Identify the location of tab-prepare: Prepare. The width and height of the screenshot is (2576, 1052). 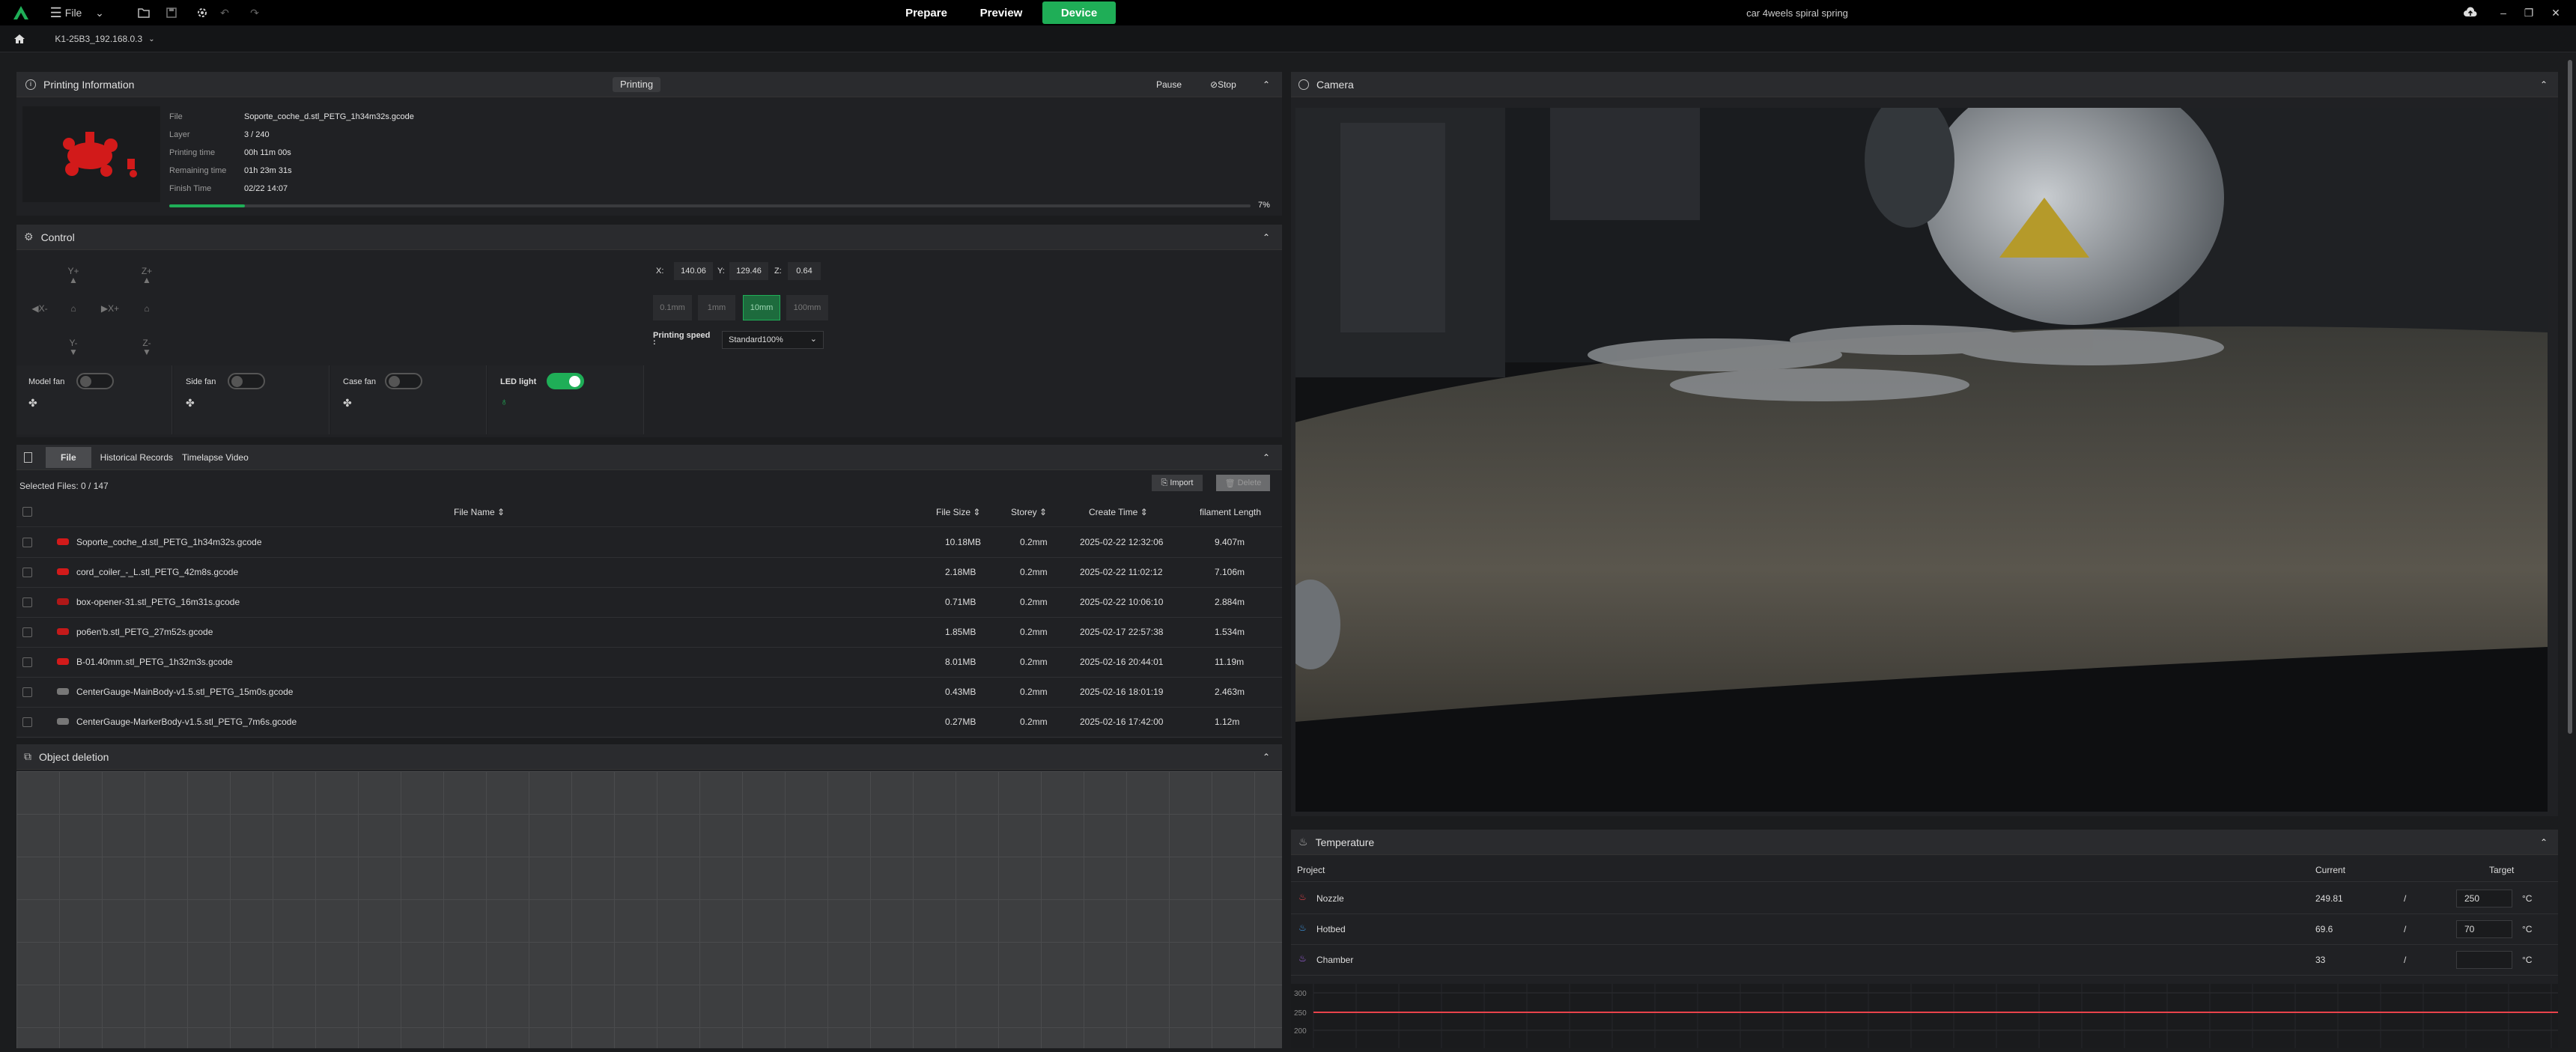
(926, 12).